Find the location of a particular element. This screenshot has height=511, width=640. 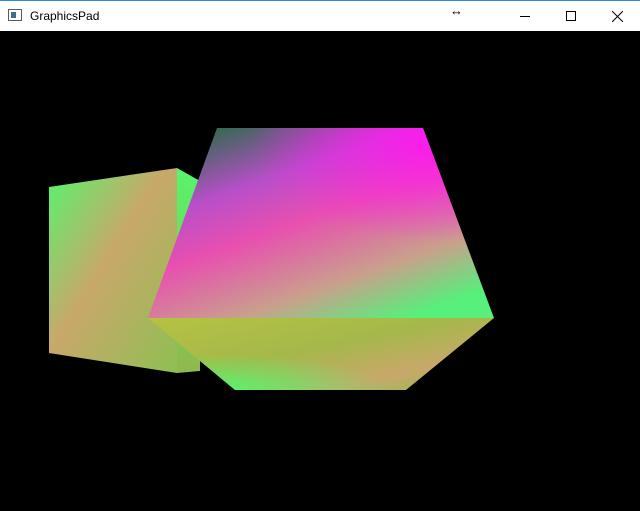

minimize-icon is located at coordinates (525, 16).